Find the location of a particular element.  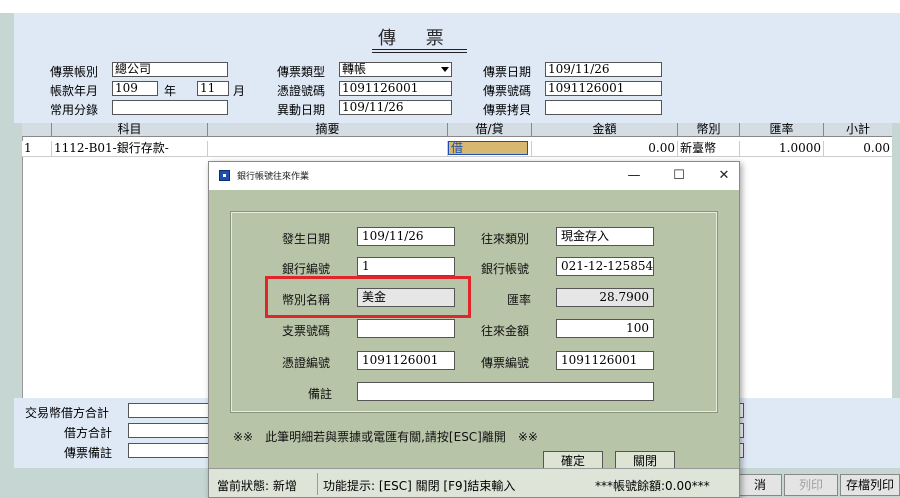

note-field is located at coordinates (505, 391).